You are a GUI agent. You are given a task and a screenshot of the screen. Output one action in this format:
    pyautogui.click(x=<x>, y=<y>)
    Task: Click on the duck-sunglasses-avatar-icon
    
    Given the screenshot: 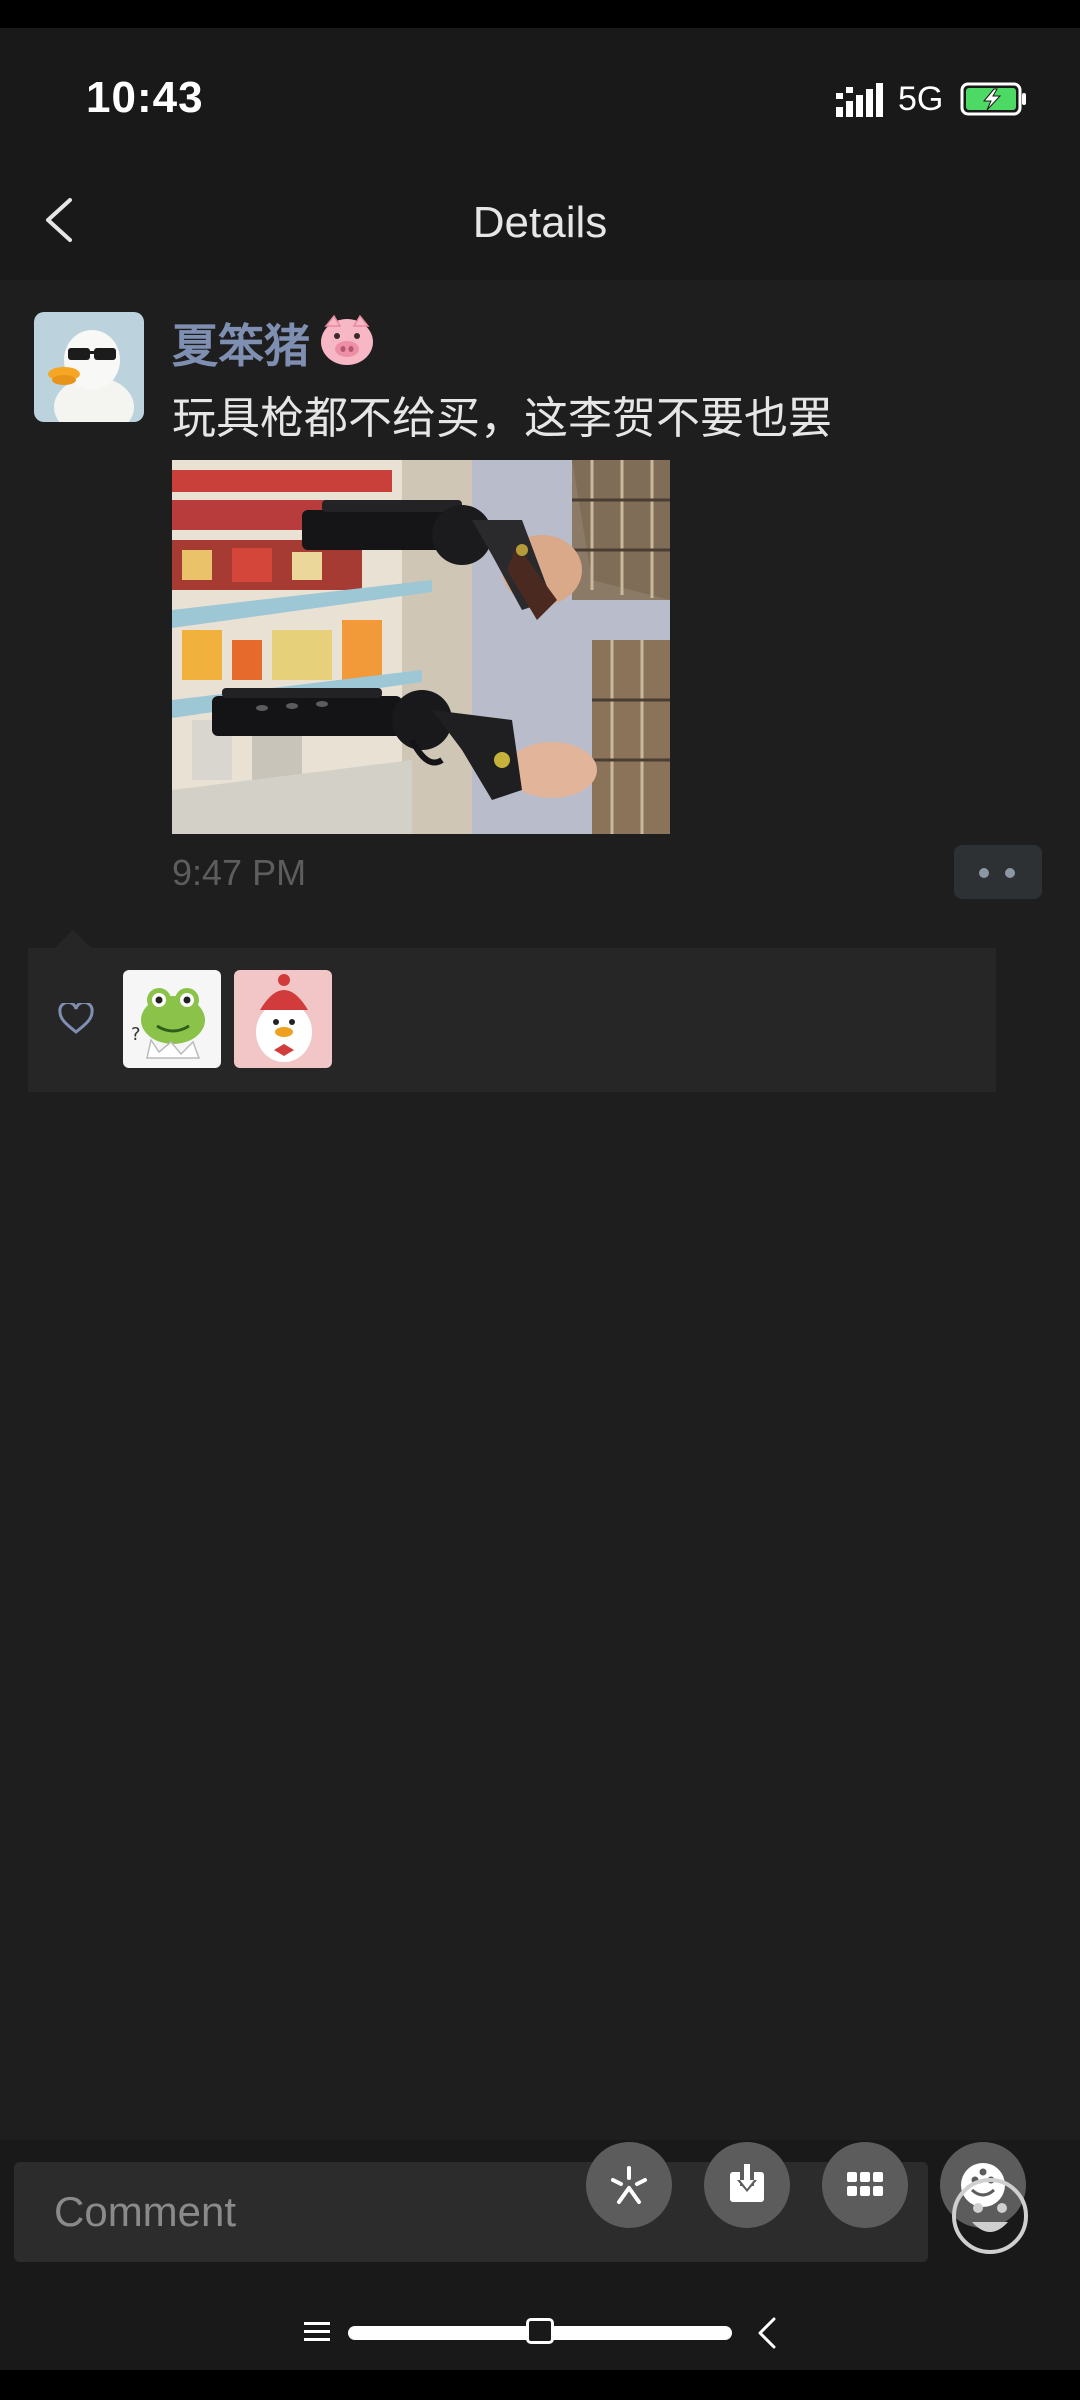 What is the action you would take?
    pyautogui.click(x=89, y=367)
    